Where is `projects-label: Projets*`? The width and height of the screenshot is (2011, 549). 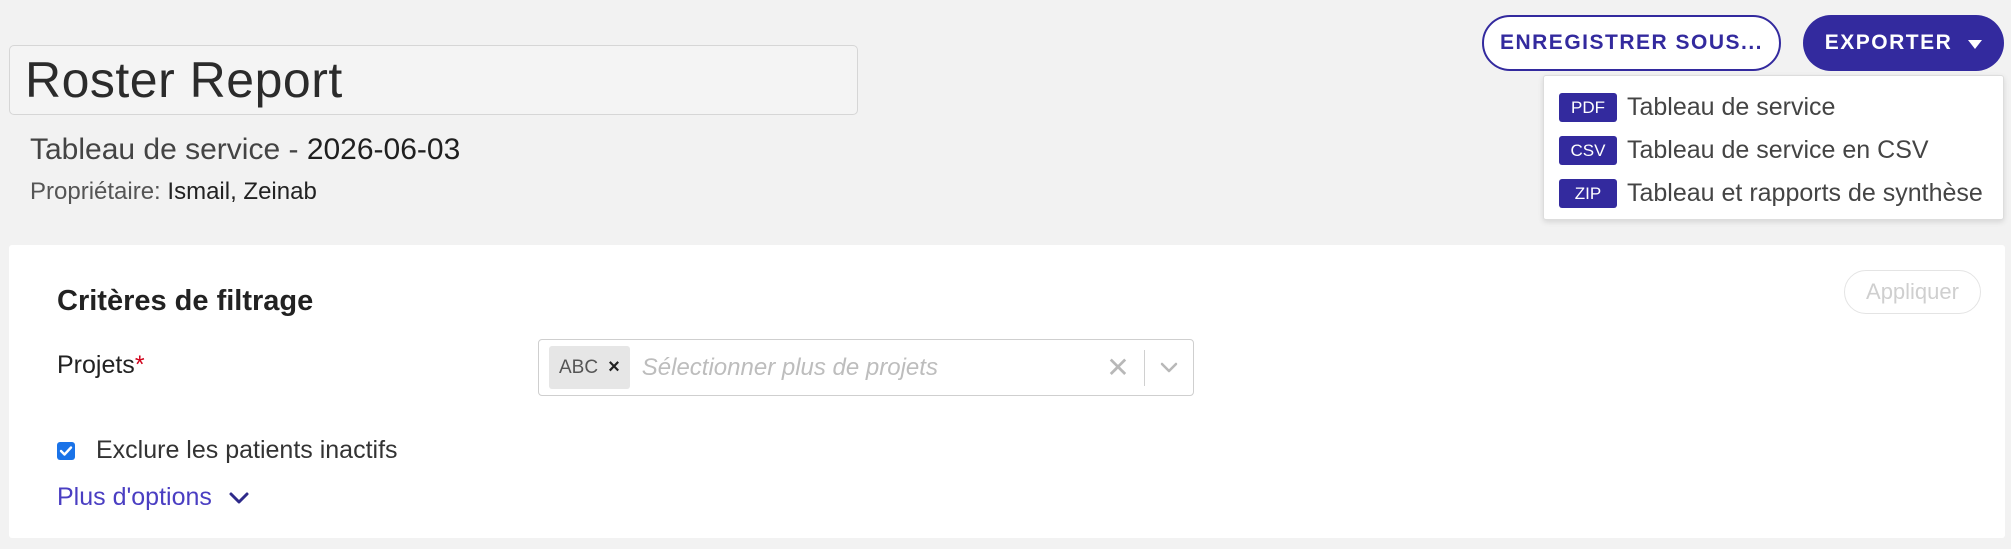
projects-label: Projets* is located at coordinates (101, 365).